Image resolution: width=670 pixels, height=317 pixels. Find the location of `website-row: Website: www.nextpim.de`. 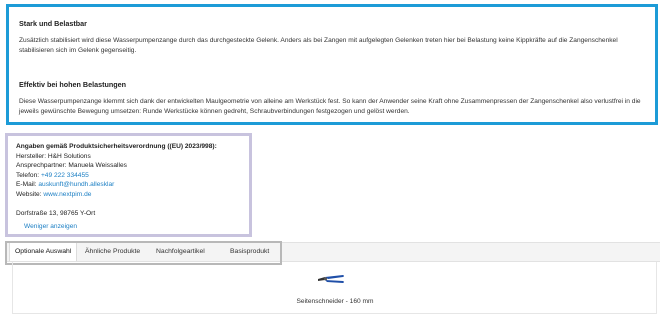

website-row: Website: www.nextpim.de is located at coordinates (132, 195).